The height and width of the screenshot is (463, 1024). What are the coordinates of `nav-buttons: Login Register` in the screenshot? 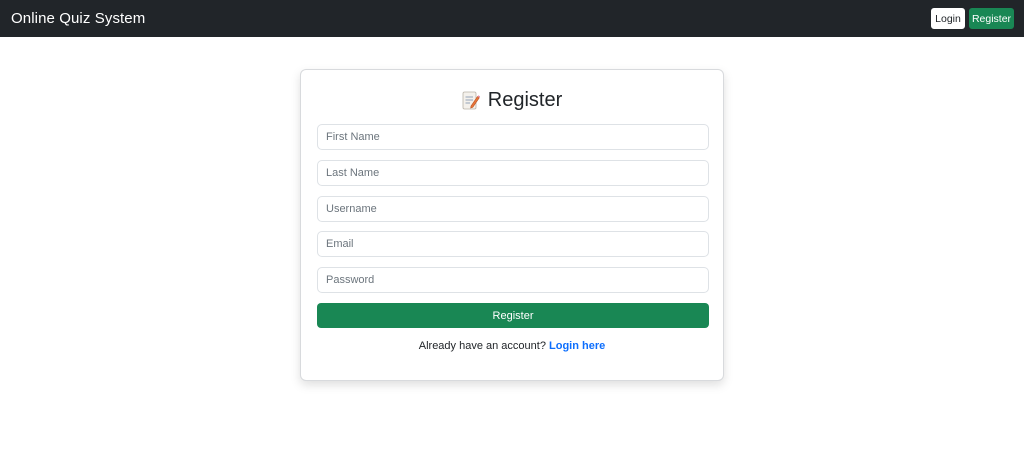 It's located at (972, 18).